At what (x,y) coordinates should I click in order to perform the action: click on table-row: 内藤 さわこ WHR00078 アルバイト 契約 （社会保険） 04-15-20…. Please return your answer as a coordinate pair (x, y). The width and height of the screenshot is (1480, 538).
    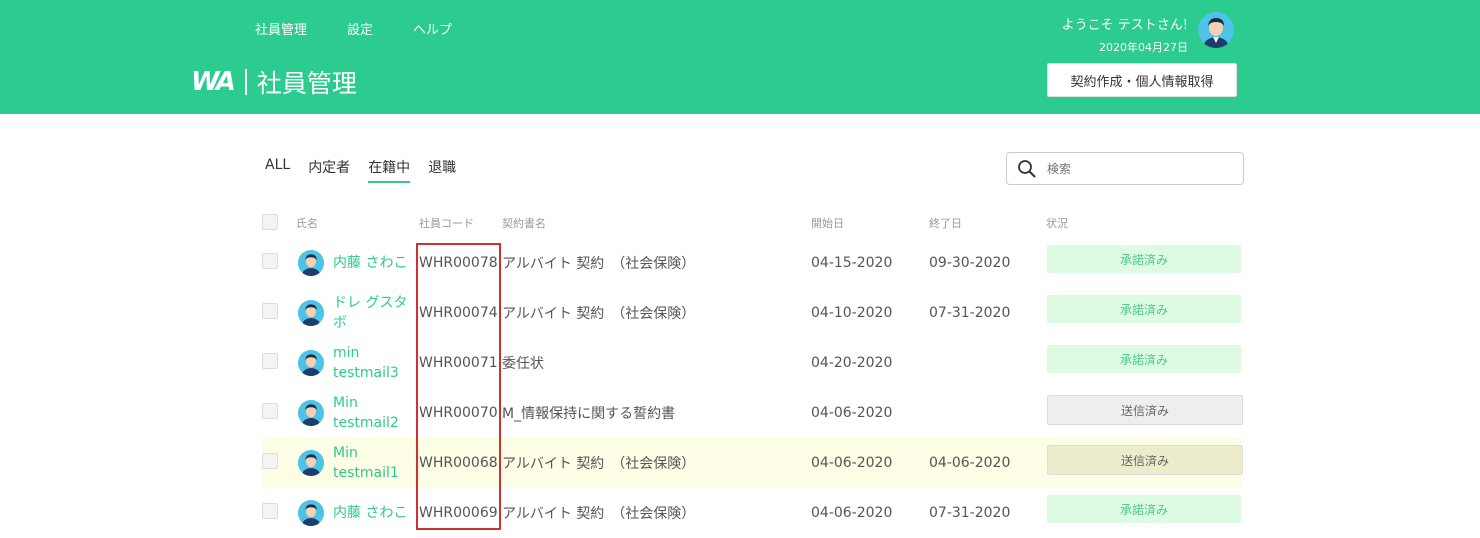
    Looking at the image, I should click on (752, 263).